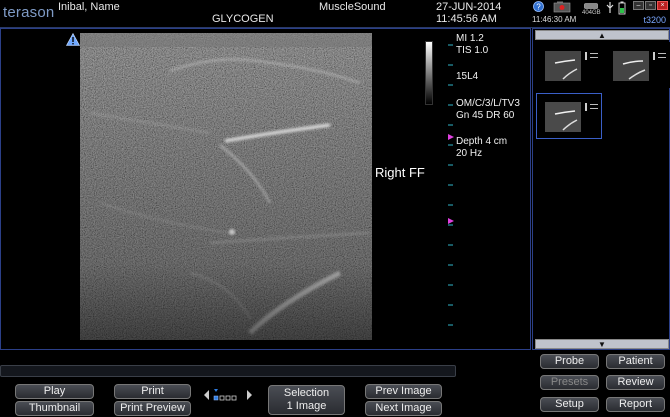 This screenshot has width=670, height=417. Describe the element at coordinates (562, 7) in the screenshot. I see `record-icon` at that location.